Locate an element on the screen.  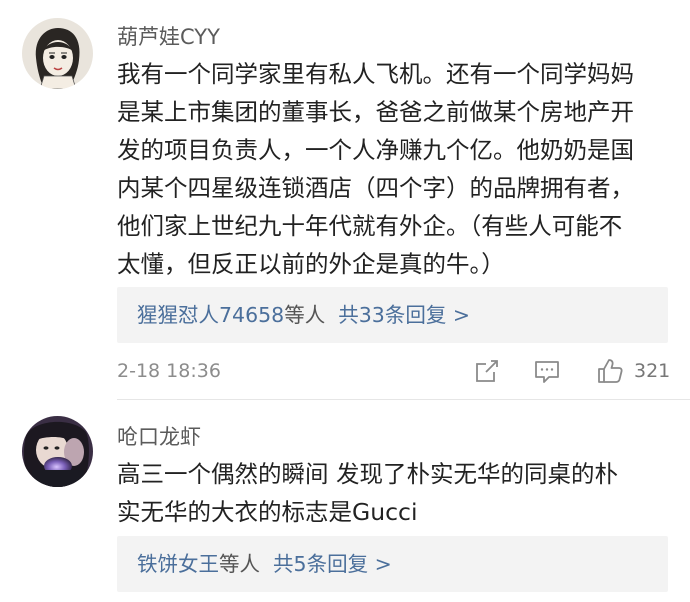
comment-username: 葫芦娃CYY is located at coordinates (168, 37).